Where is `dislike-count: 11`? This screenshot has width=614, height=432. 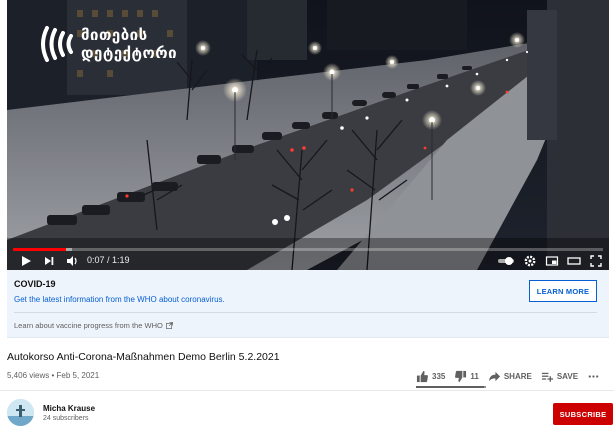
dislike-count: 11 is located at coordinates (474, 376).